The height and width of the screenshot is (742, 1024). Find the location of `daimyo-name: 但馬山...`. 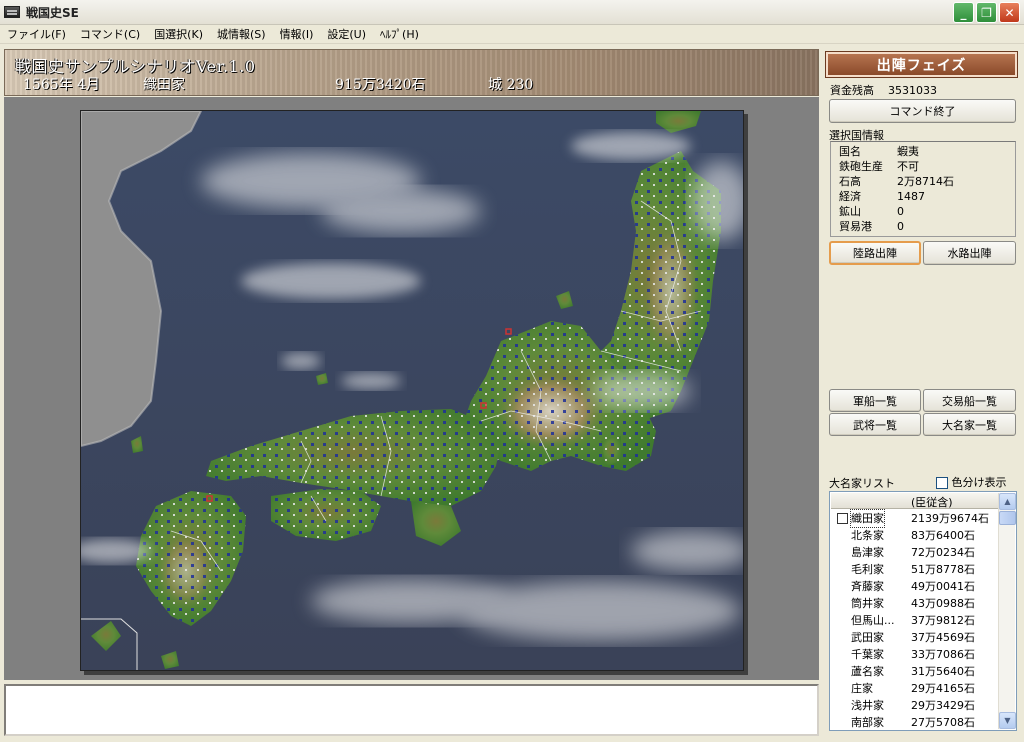

daimyo-name: 但馬山... is located at coordinates (873, 620).